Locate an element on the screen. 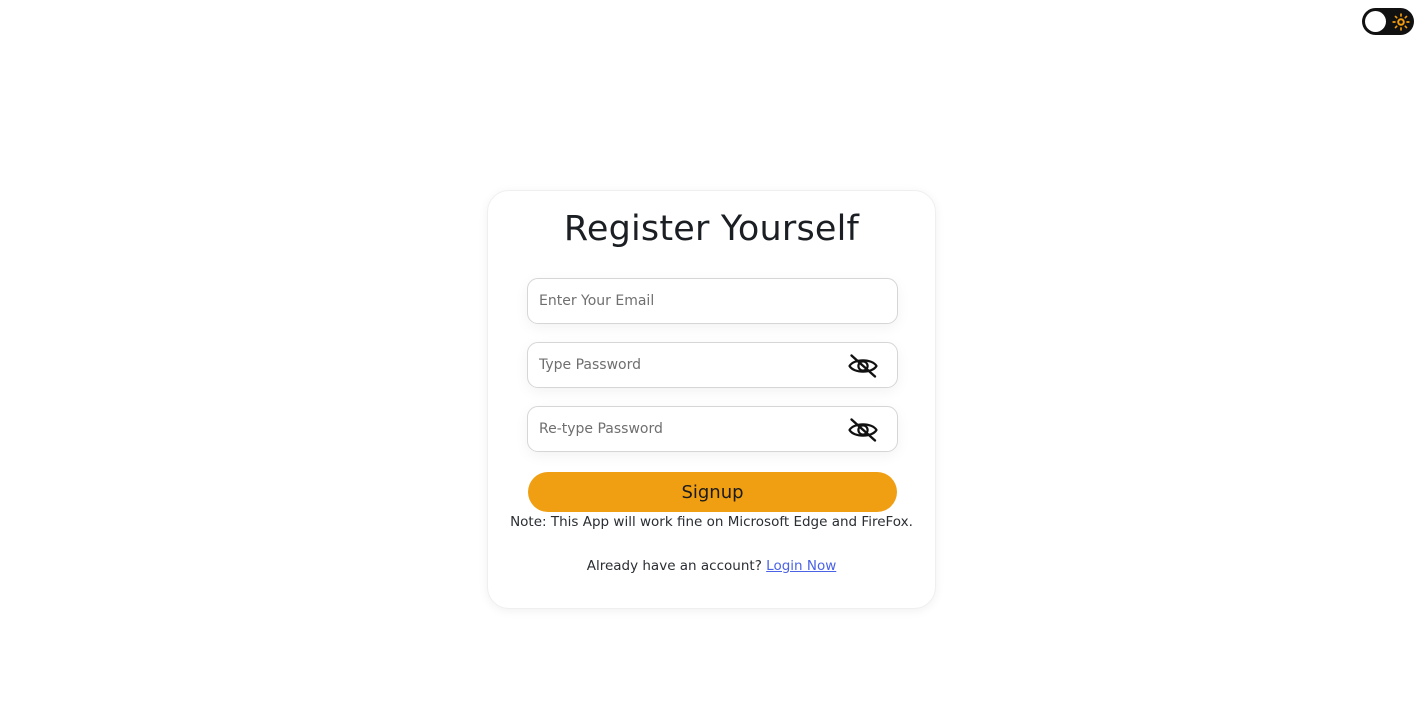 The height and width of the screenshot is (720, 1420). email-field is located at coordinates (712, 301).